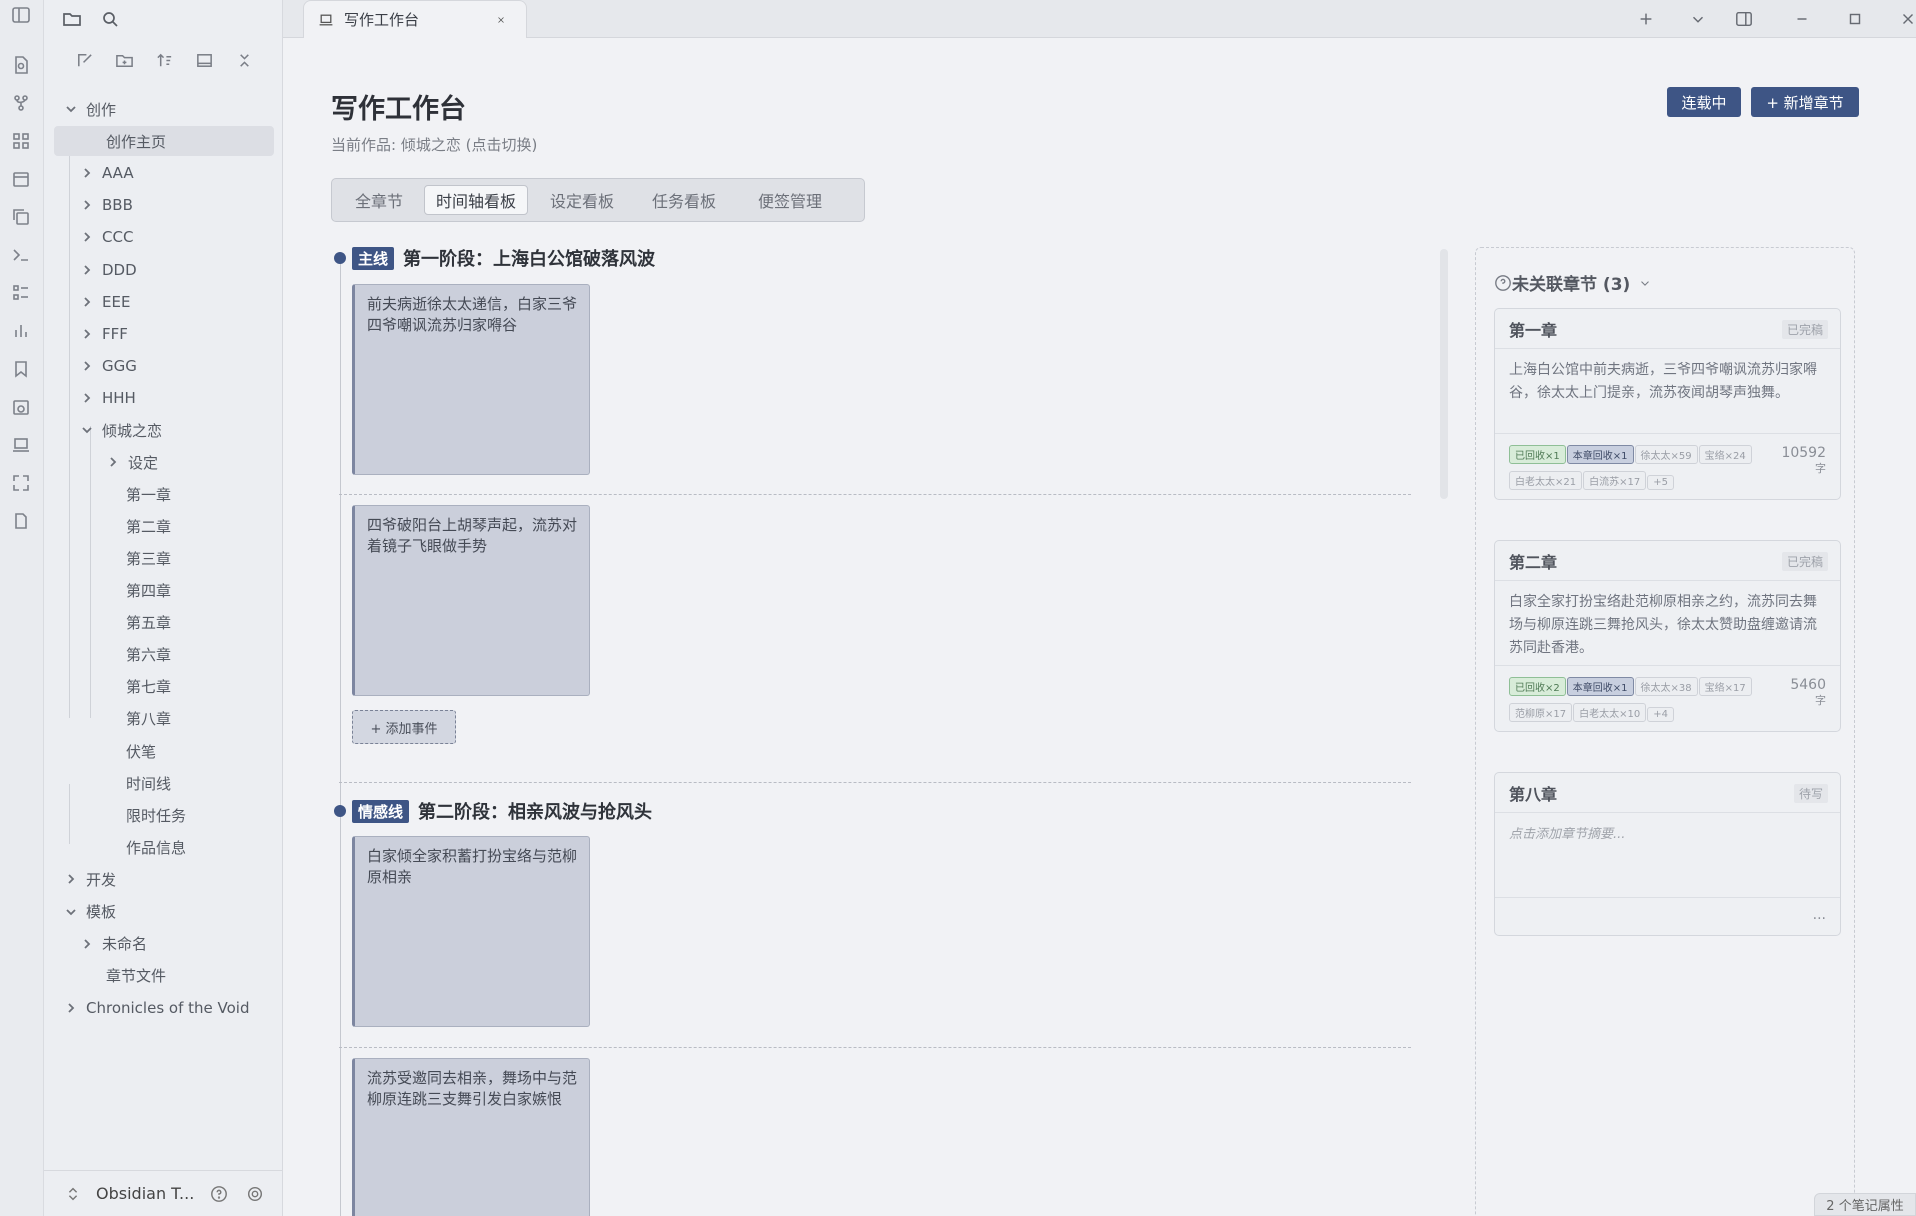  Describe the element at coordinates (108, 270) in the screenshot. I see `tree-item: DDD` at that location.